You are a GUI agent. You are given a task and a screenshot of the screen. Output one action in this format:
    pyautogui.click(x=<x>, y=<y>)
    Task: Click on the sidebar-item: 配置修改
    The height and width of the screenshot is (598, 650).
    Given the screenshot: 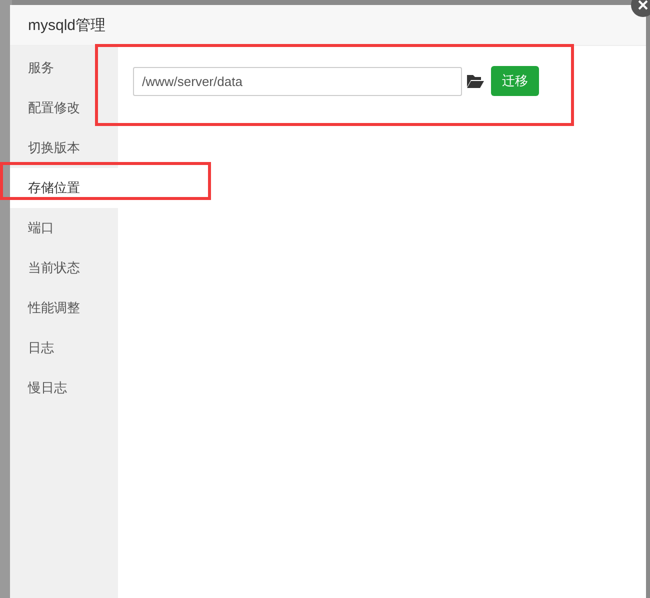 What is the action you would take?
    pyautogui.click(x=64, y=108)
    